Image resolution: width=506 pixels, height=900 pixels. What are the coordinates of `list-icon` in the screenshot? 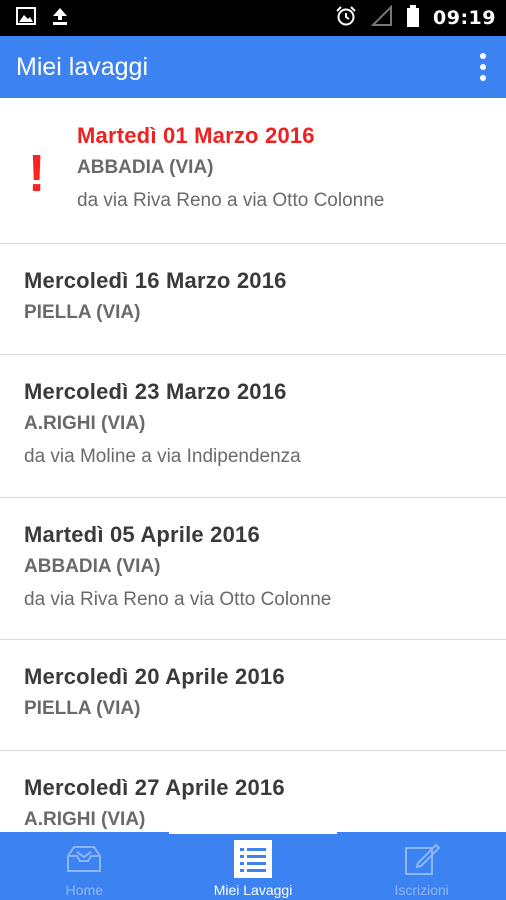 It's located at (253, 859).